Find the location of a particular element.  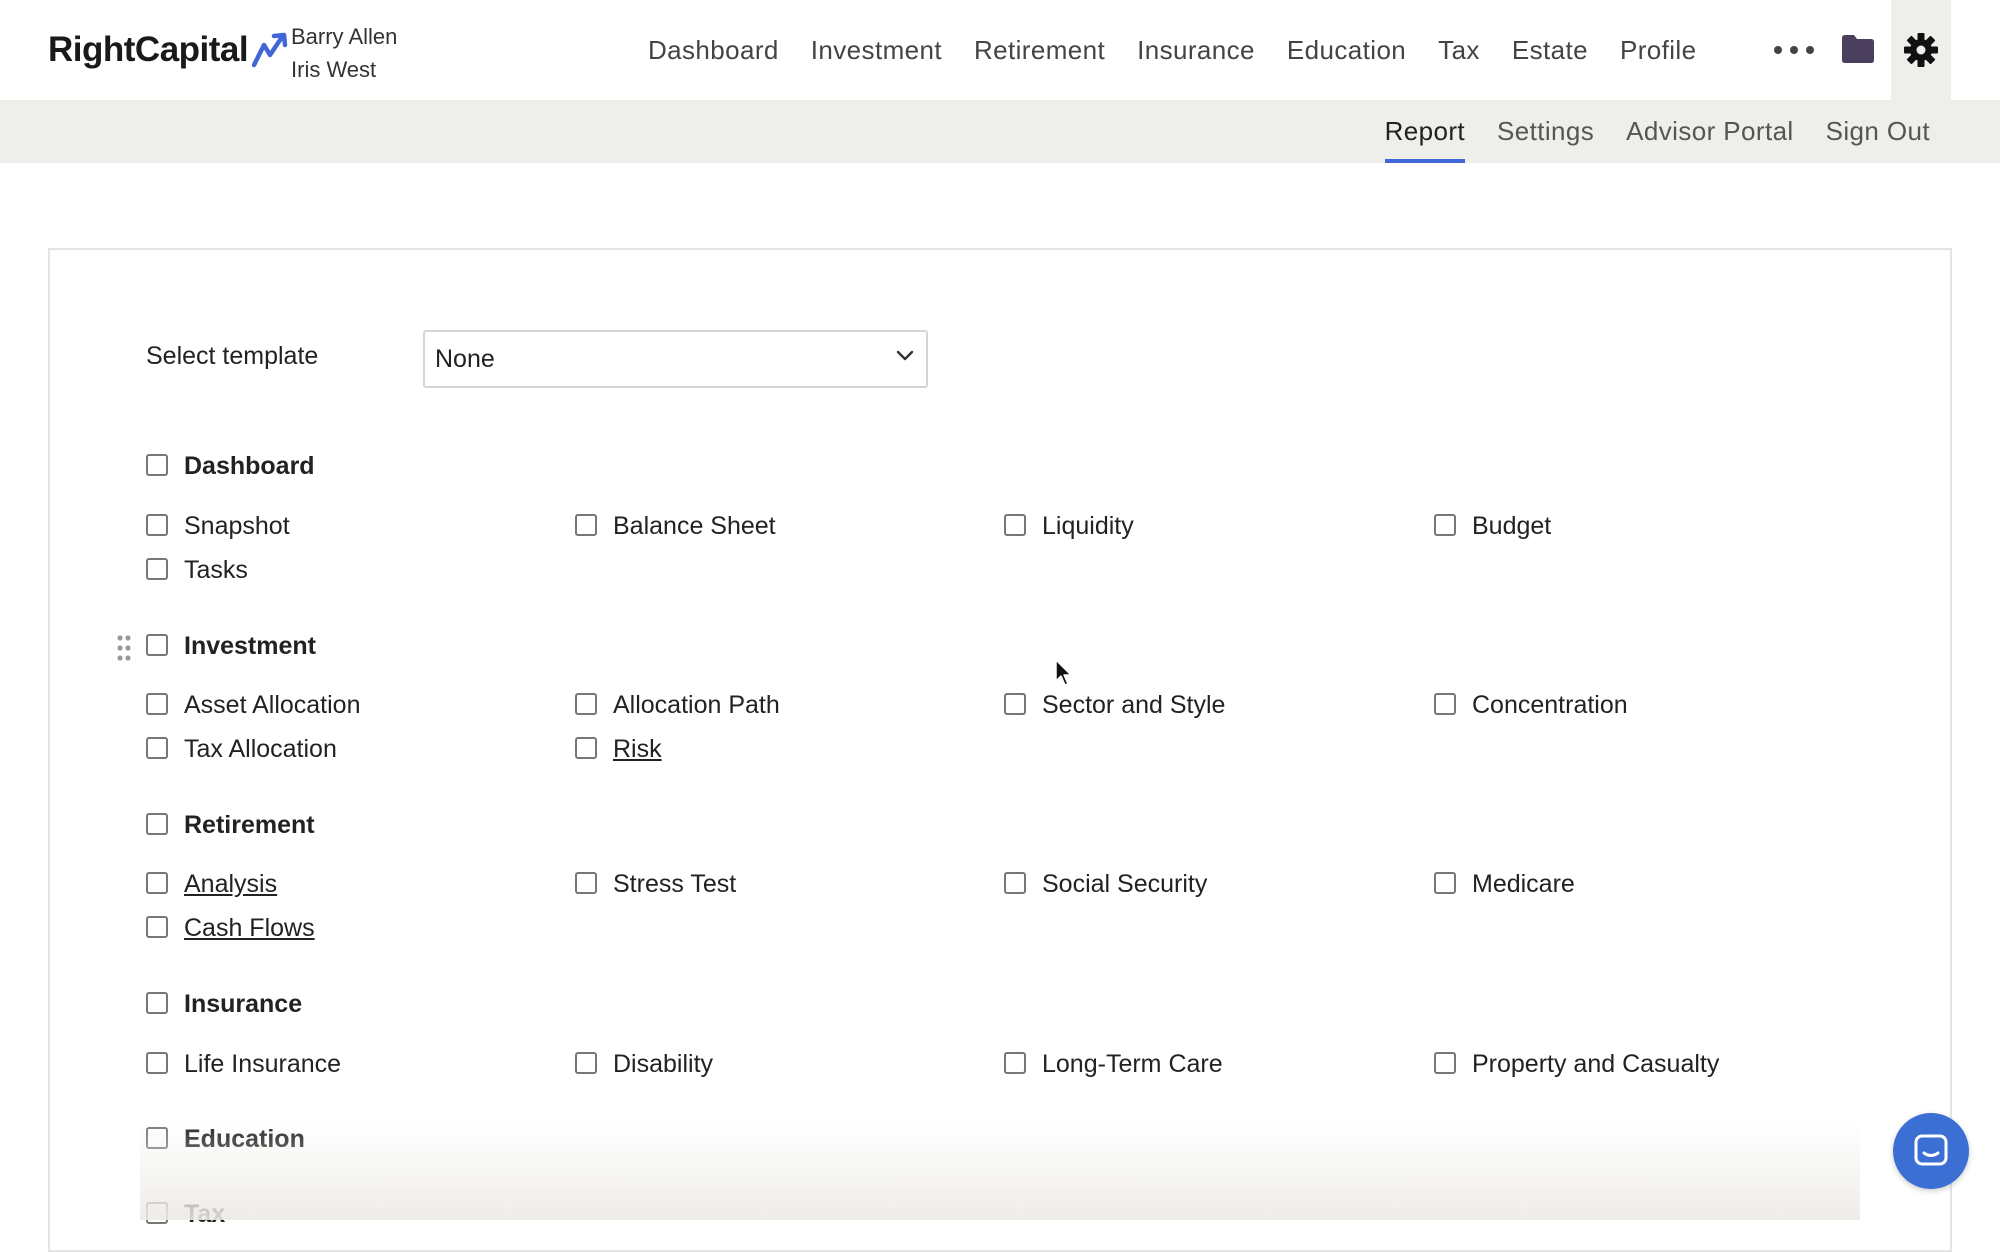

gear-icon is located at coordinates (1921, 50).